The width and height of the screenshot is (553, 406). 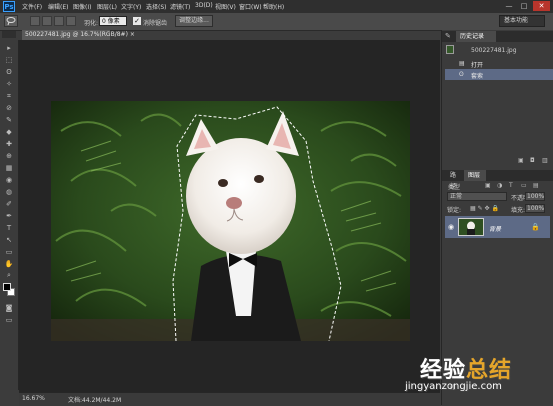 What do you see at coordinates (9, 275) in the screenshot?
I see `zoom-tool-icon: ⌕` at bounding box center [9, 275].